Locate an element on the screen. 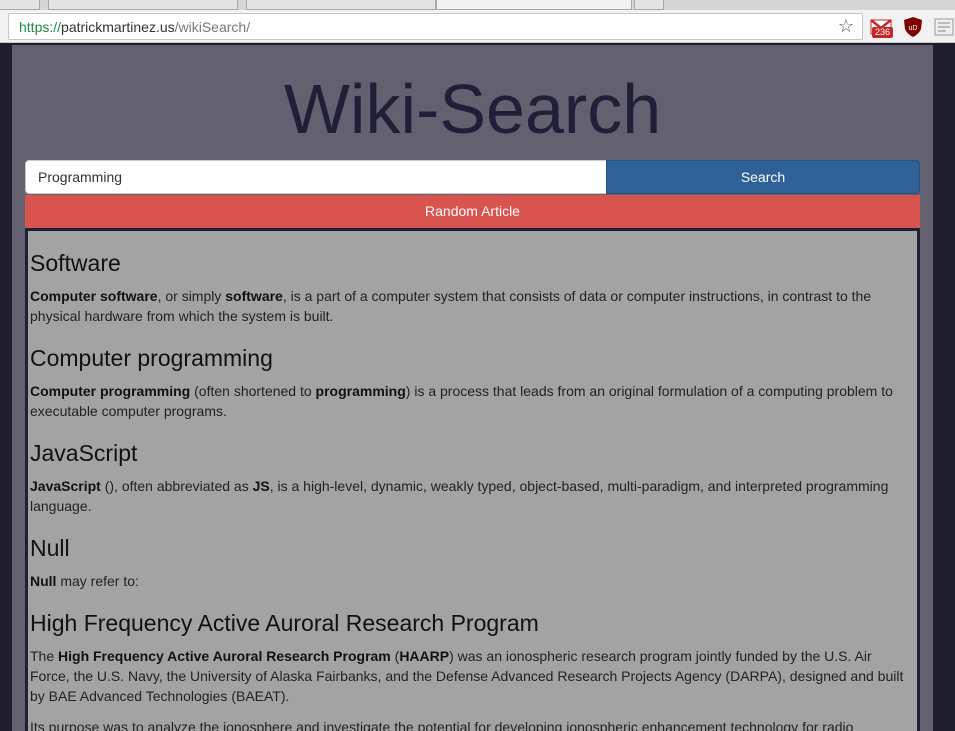  snippet-text: , or simply is located at coordinates (191, 296).